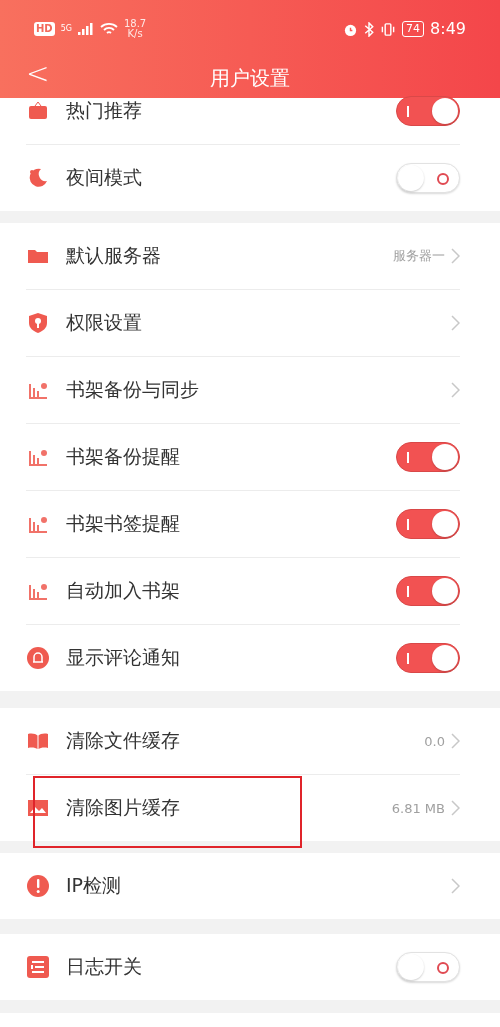 Image resolution: width=500 pixels, height=1027 pixels. Describe the element at coordinates (243, 591) in the screenshot. I see `settings-row: 自动加入书架` at that location.